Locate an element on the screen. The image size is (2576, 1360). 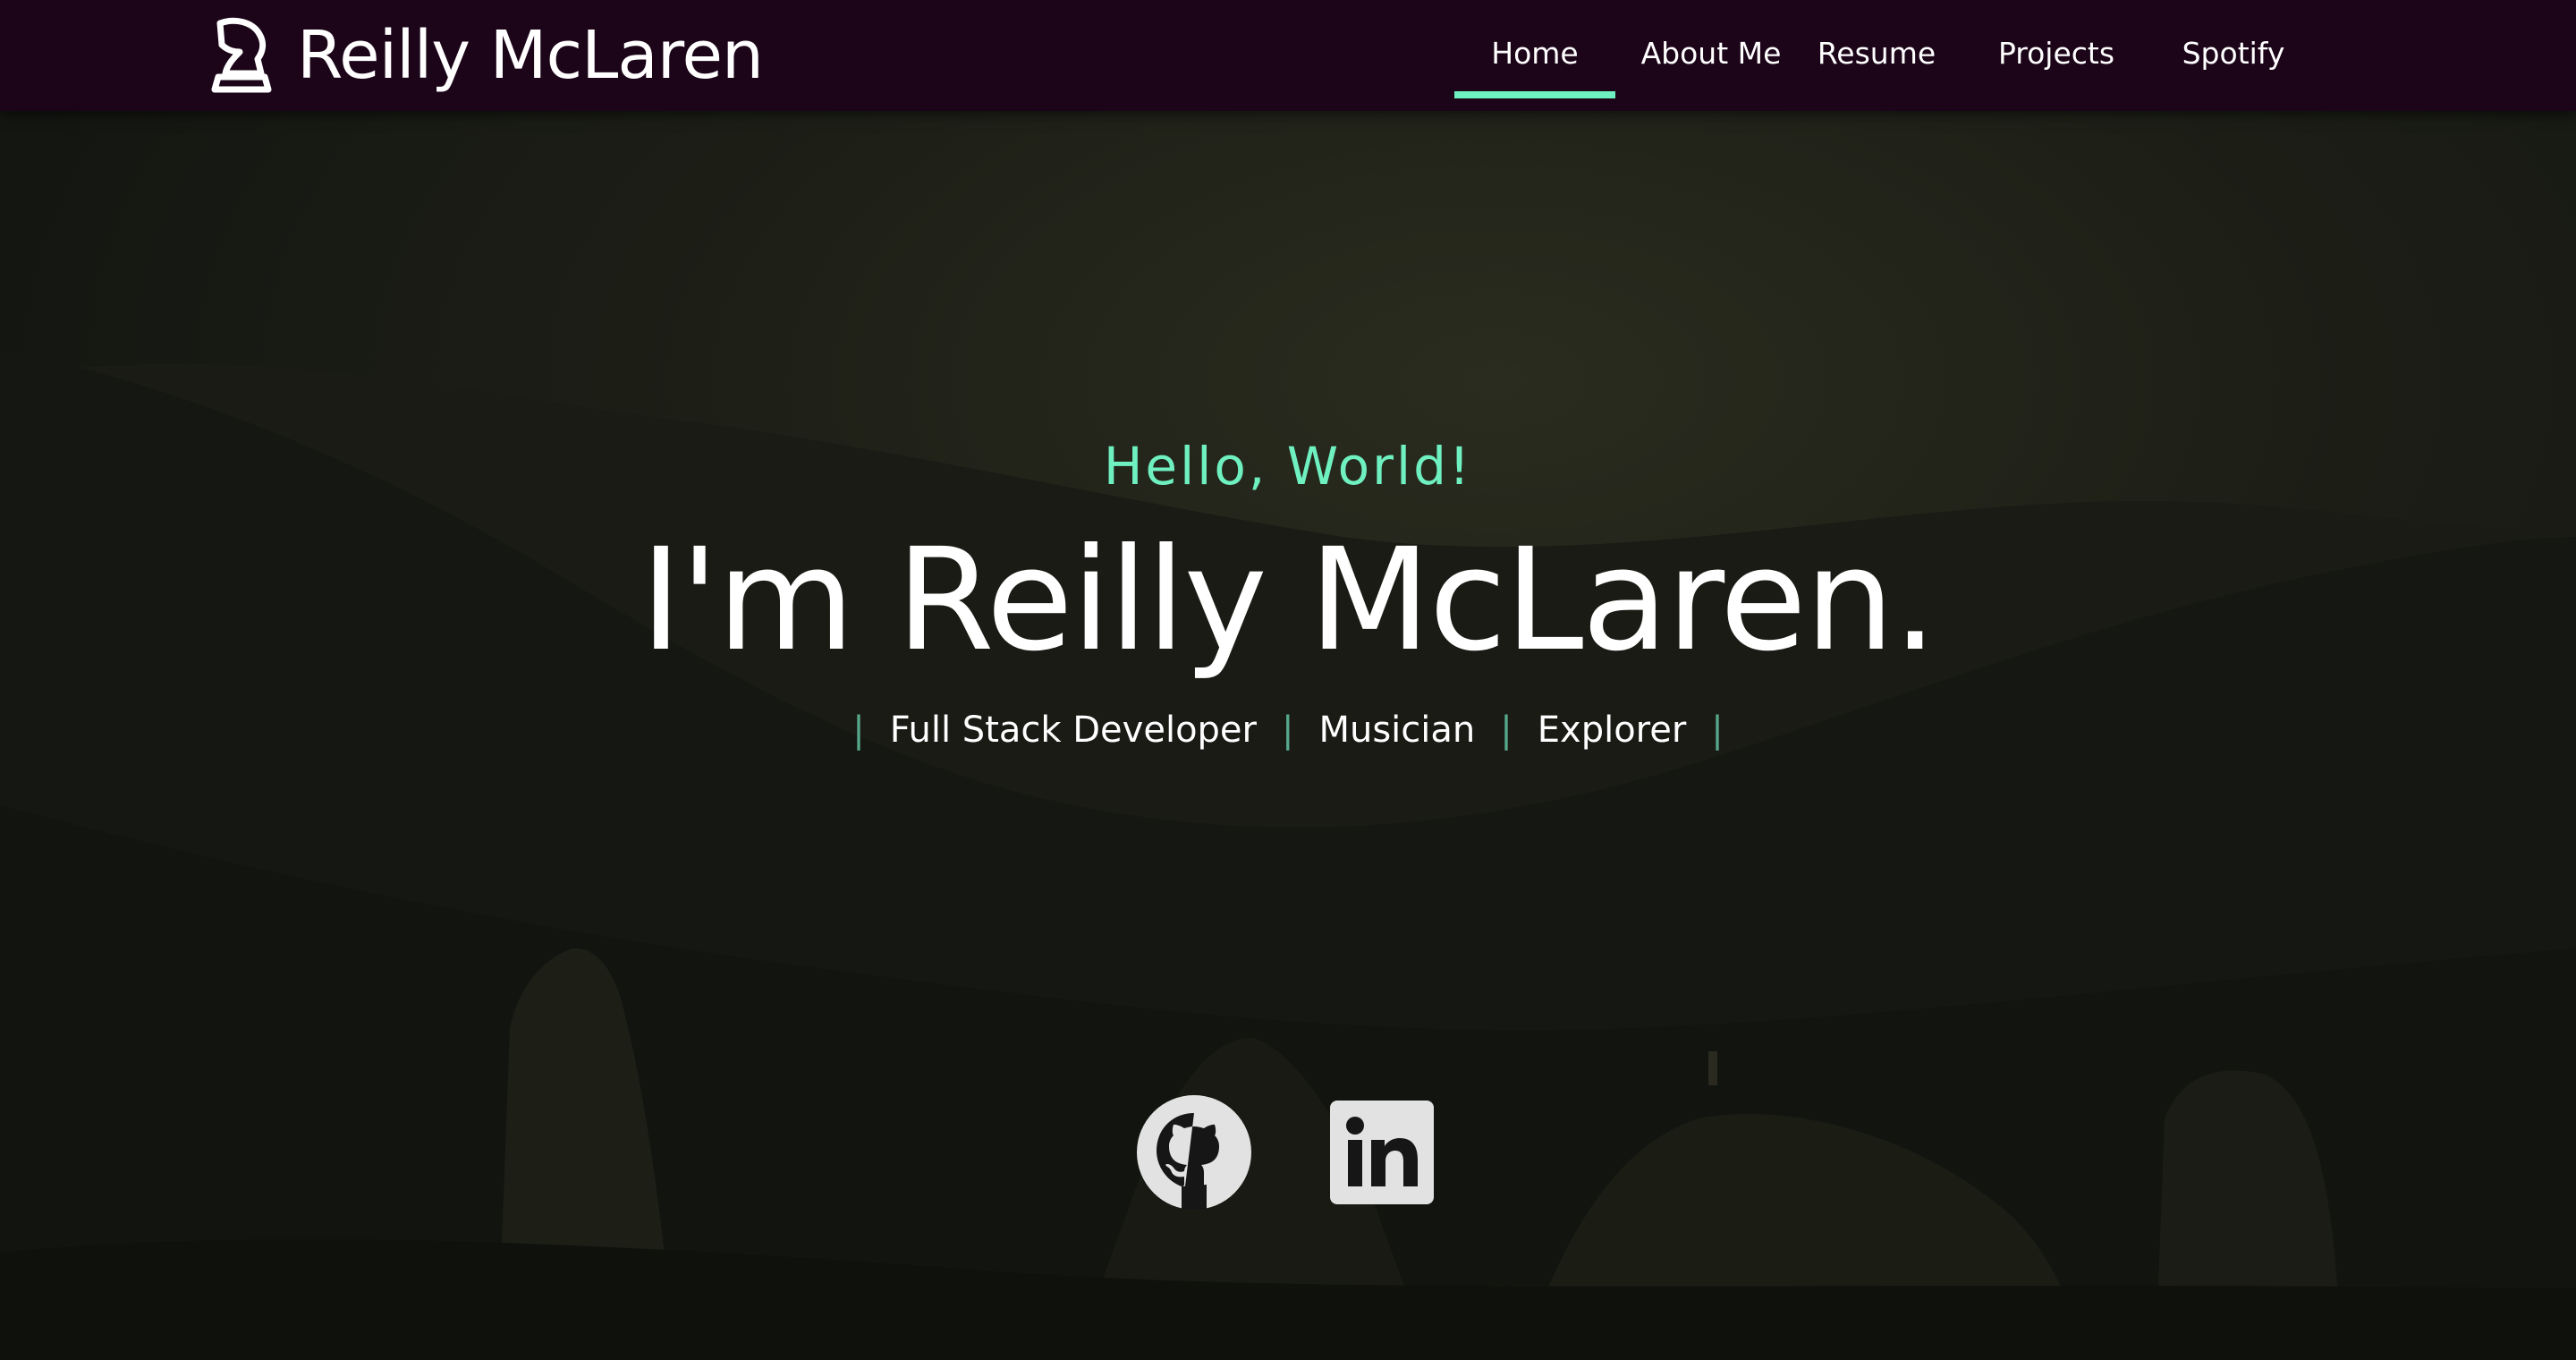
role-item: Full Stack Developer is located at coordinates (1073, 730).